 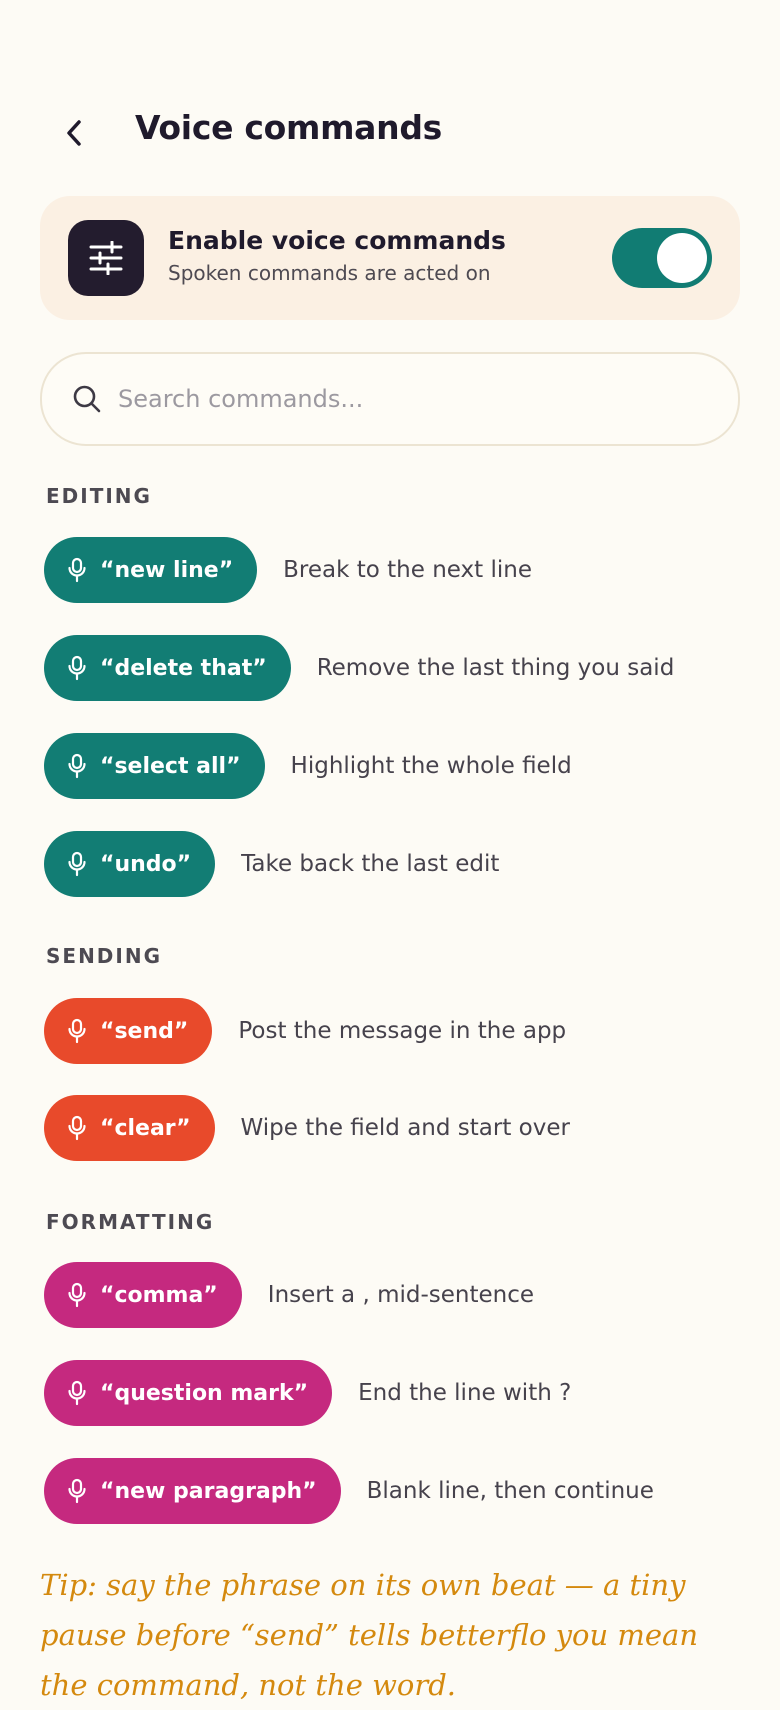 I want to click on command-description: Break to the next line, so click(x=407, y=570).